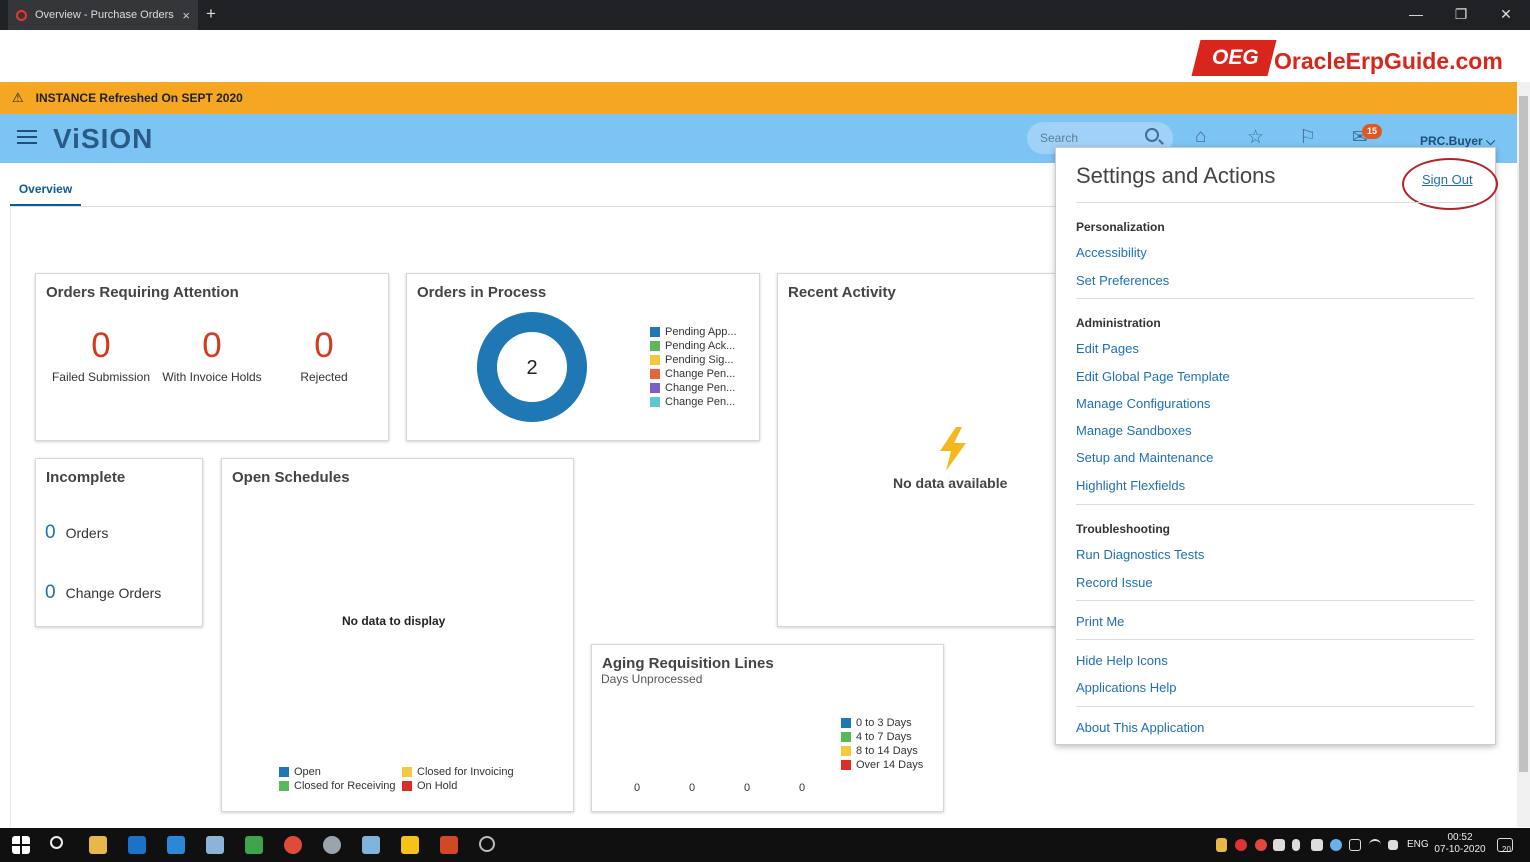  Describe the element at coordinates (1140, 727) in the screenshot. I see `menu-about-this-application: About This Application` at that location.